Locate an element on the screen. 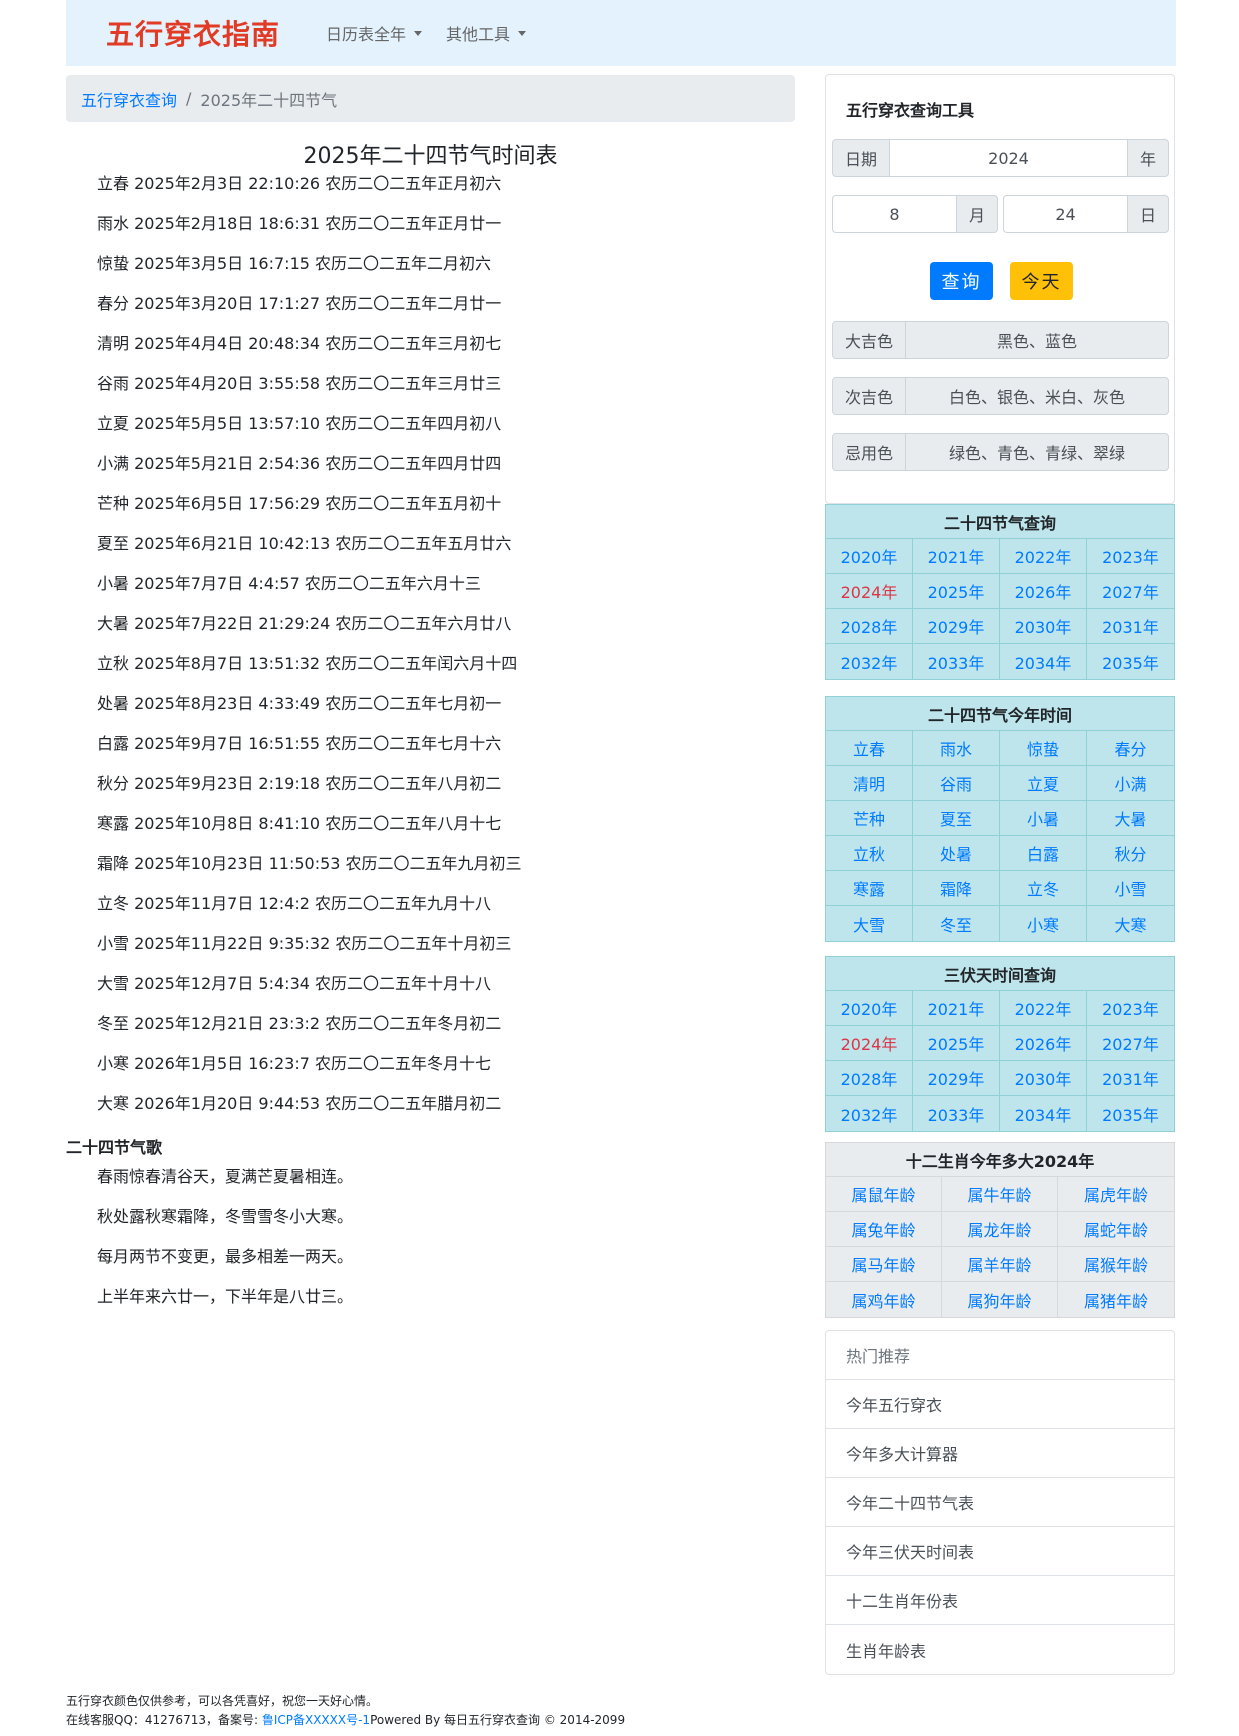  grid-link: 小雪 is located at coordinates (1130, 888).